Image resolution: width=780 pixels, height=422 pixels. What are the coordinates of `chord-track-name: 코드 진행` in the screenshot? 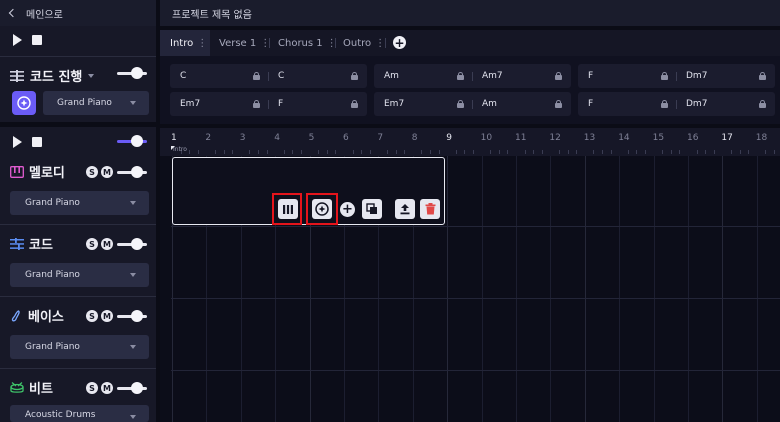 It's located at (56, 77).